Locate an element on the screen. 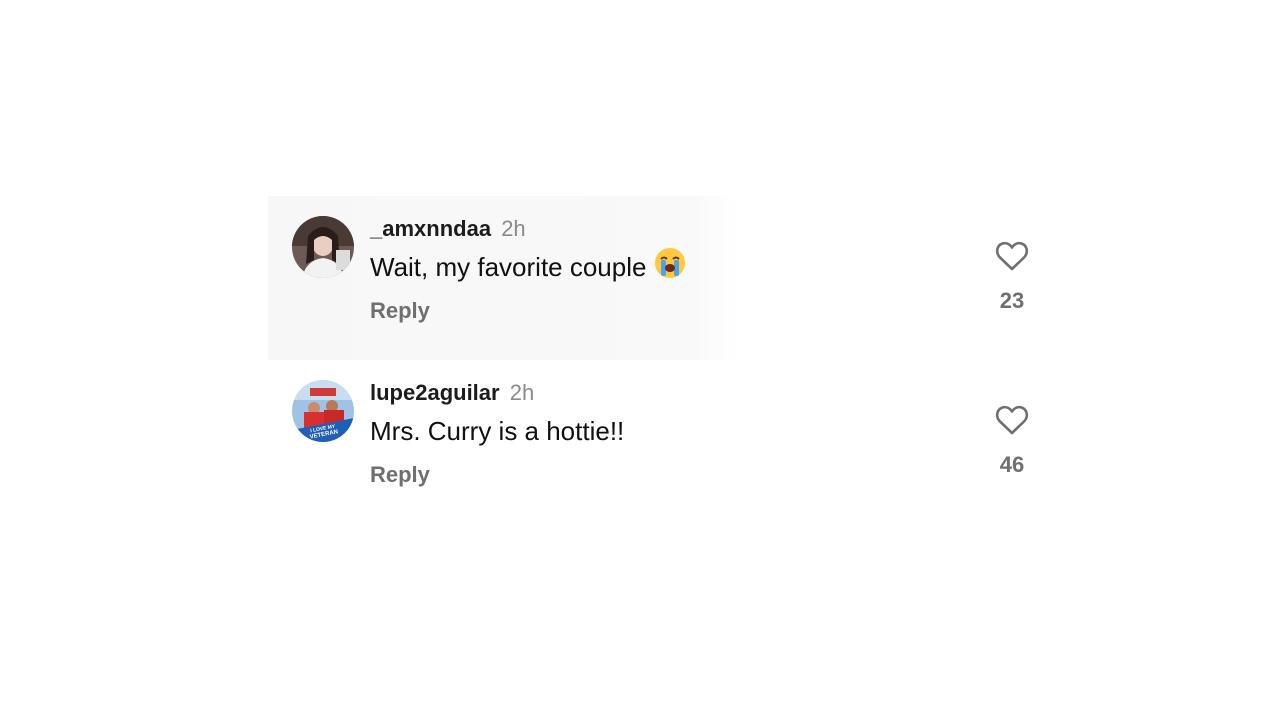 The width and height of the screenshot is (1280, 720). comment-meta: lupe2aguilar 2h is located at coordinates (452, 393).